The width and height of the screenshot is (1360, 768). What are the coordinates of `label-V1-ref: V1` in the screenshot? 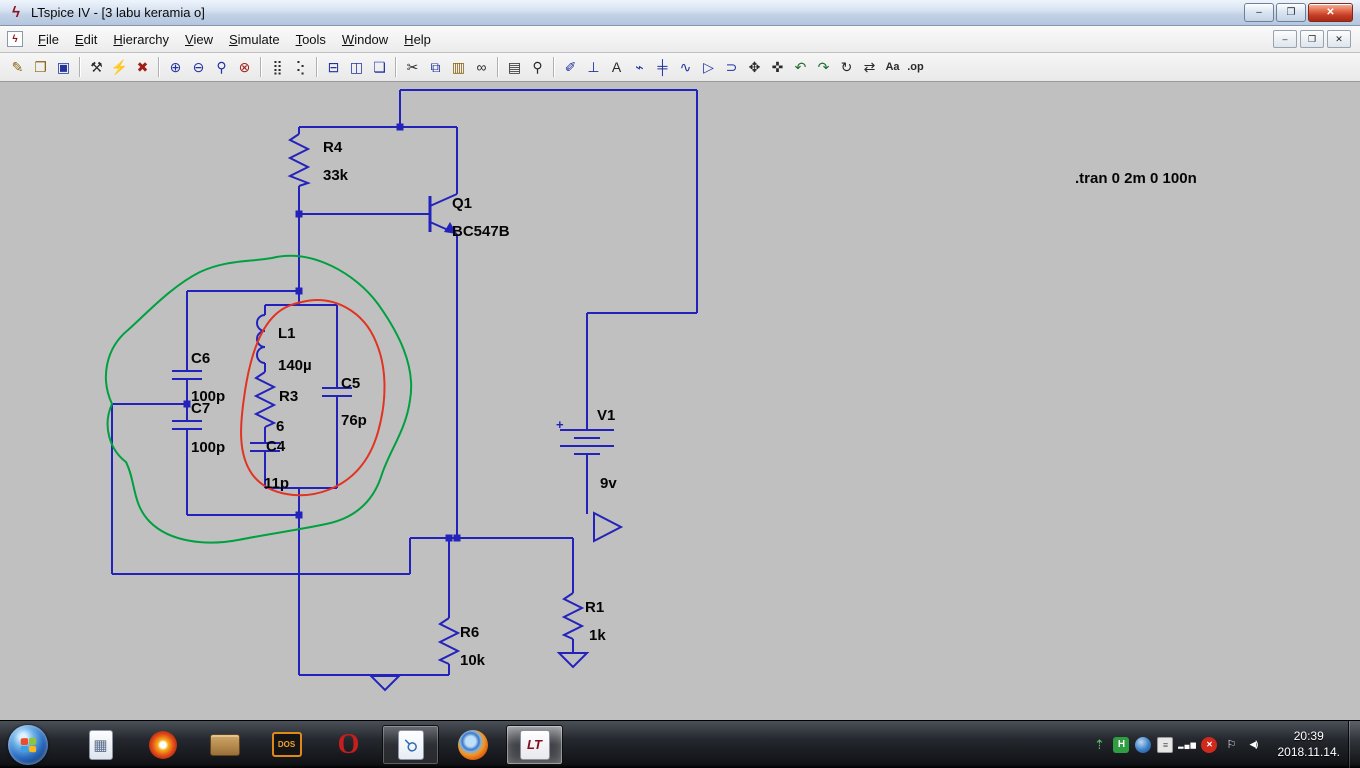 It's located at (606, 415).